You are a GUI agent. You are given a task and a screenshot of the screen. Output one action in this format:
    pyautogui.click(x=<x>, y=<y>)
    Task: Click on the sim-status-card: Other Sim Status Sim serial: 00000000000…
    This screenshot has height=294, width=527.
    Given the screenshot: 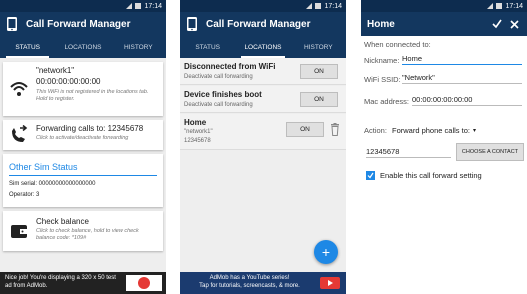 What is the action you would take?
    pyautogui.click(x=83, y=180)
    